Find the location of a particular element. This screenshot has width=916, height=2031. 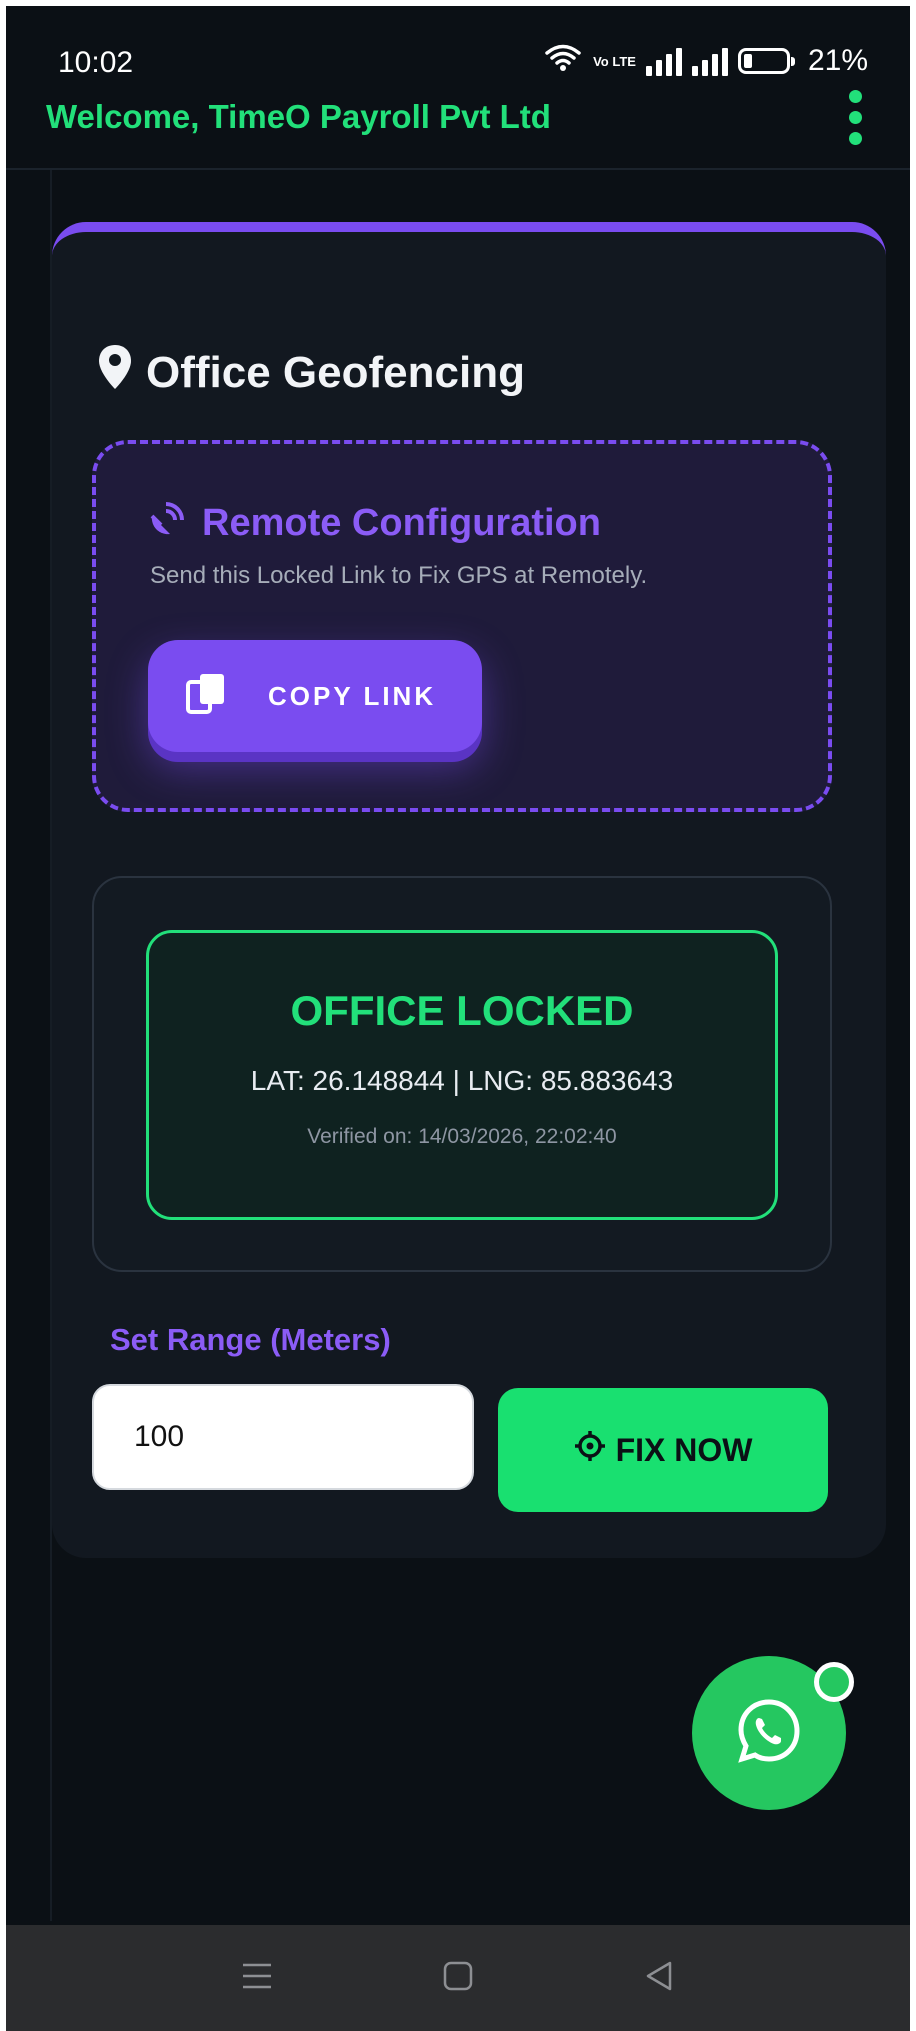

copy-link-button: COPY LINK is located at coordinates (315, 696).